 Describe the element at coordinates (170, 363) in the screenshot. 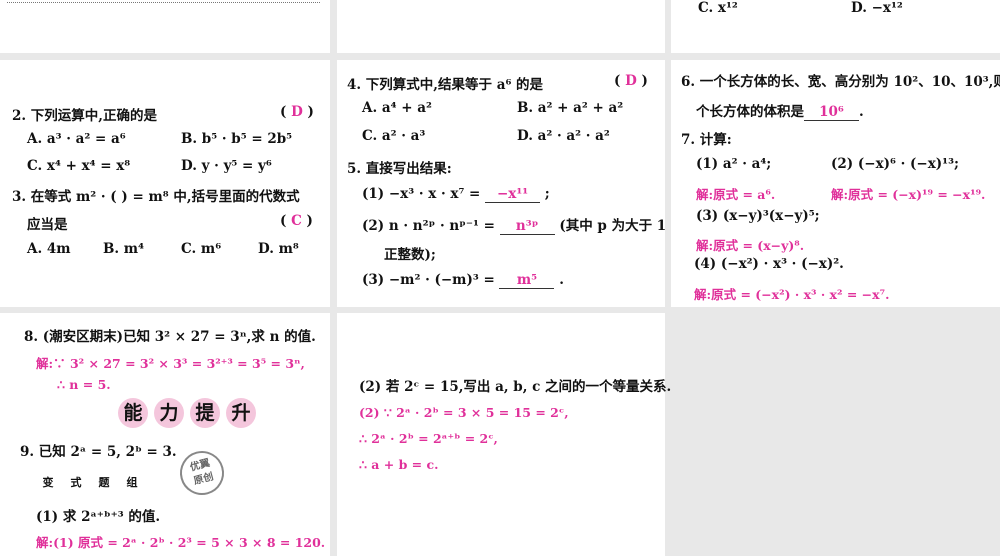

I see `q8-solution-1: 解:∵ 3² × 27 = 3² × 3³ = 3²⁺³ = 3⁵ = 3ⁿ,` at that location.